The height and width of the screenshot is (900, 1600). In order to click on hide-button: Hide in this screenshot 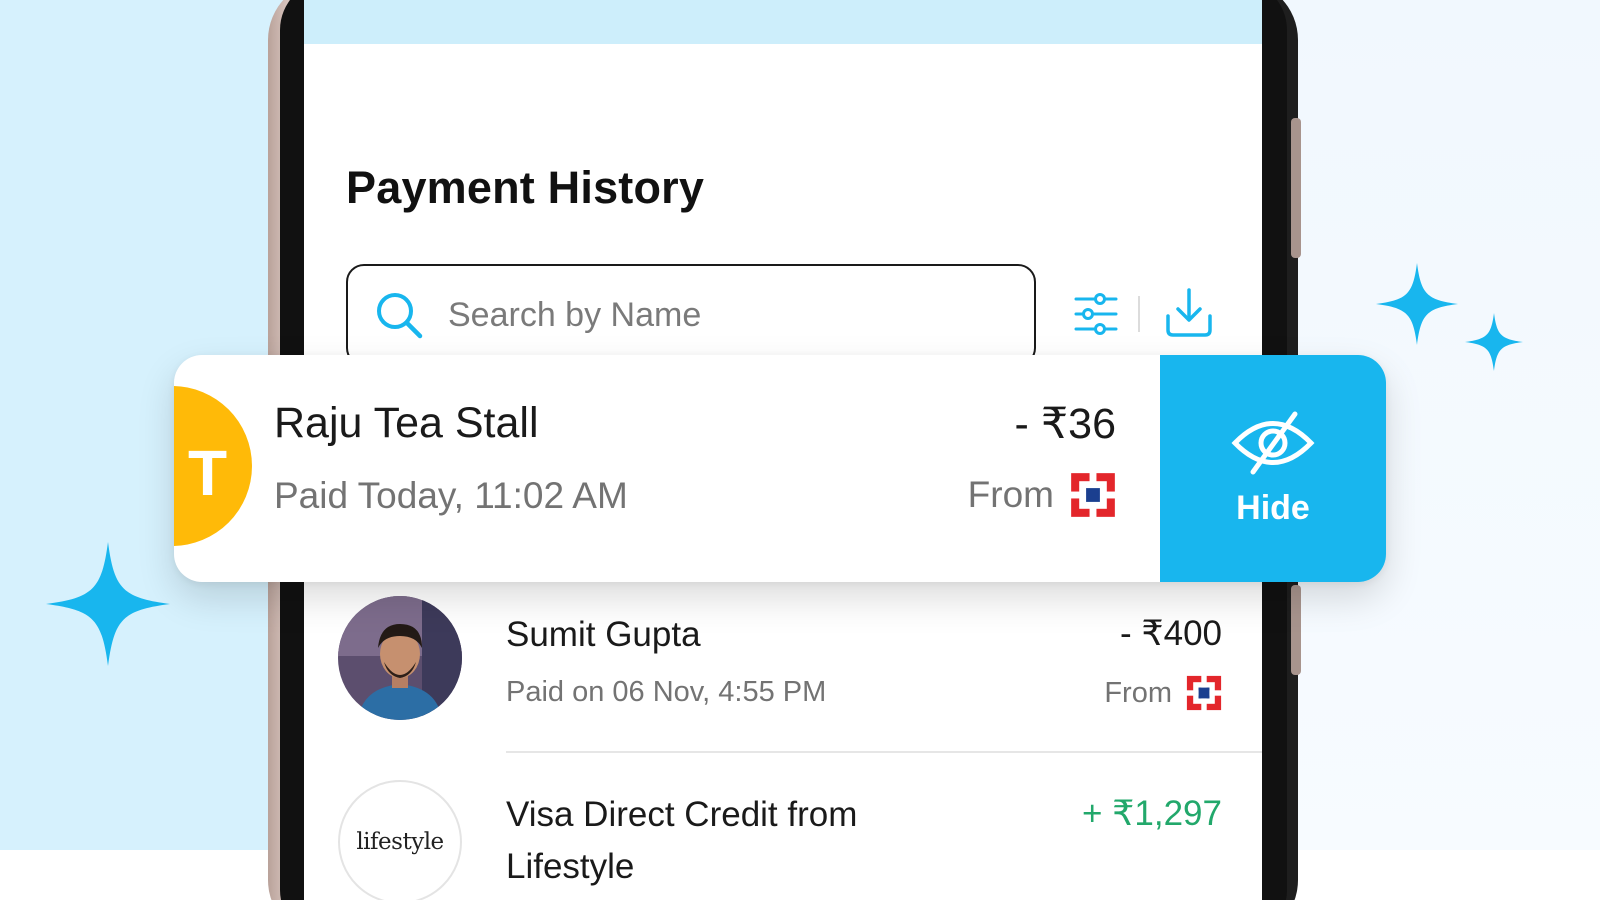, I will do `click(1273, 468)`.